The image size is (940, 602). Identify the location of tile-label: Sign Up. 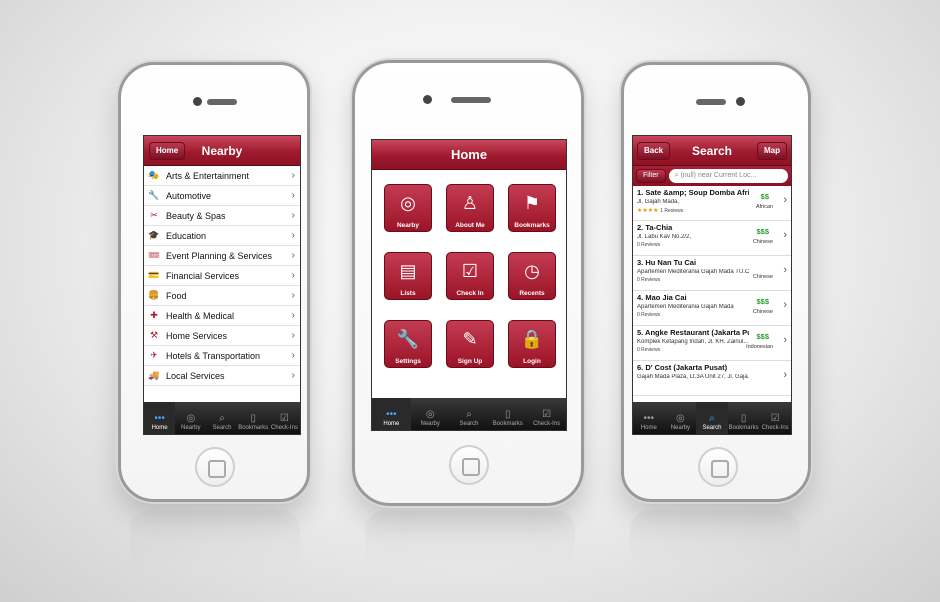
(470, 361).